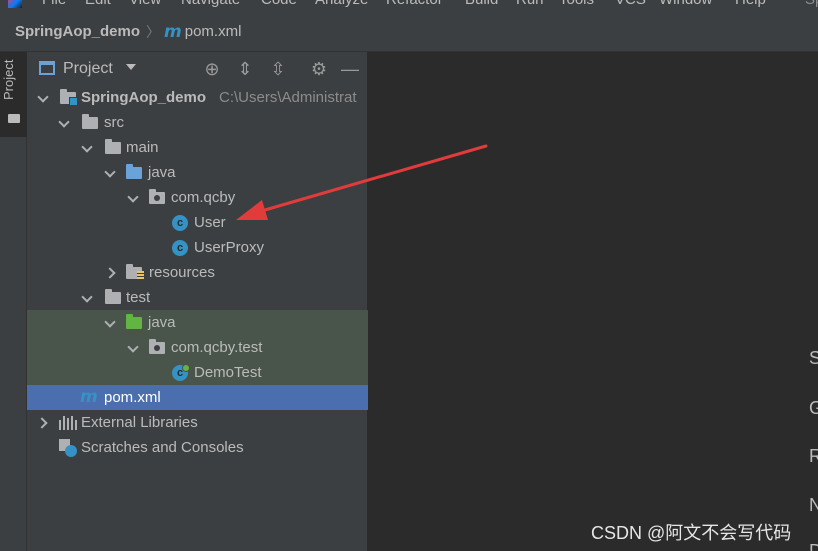 This screenshot has height=551, width=818. What do you see at coordinates (132, 397) in the screenshot?
I see `tree-label: pom.xml` at bounding box center [132, 397].